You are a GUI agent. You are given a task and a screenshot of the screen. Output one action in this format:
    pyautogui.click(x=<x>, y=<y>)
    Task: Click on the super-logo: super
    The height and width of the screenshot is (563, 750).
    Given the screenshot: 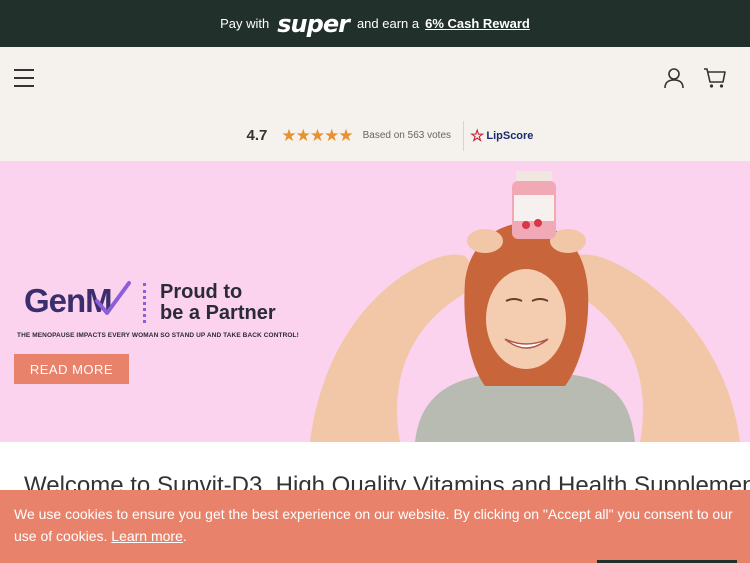 What is the action you would take?
    pyautogui.click(x=313, y=23)
    